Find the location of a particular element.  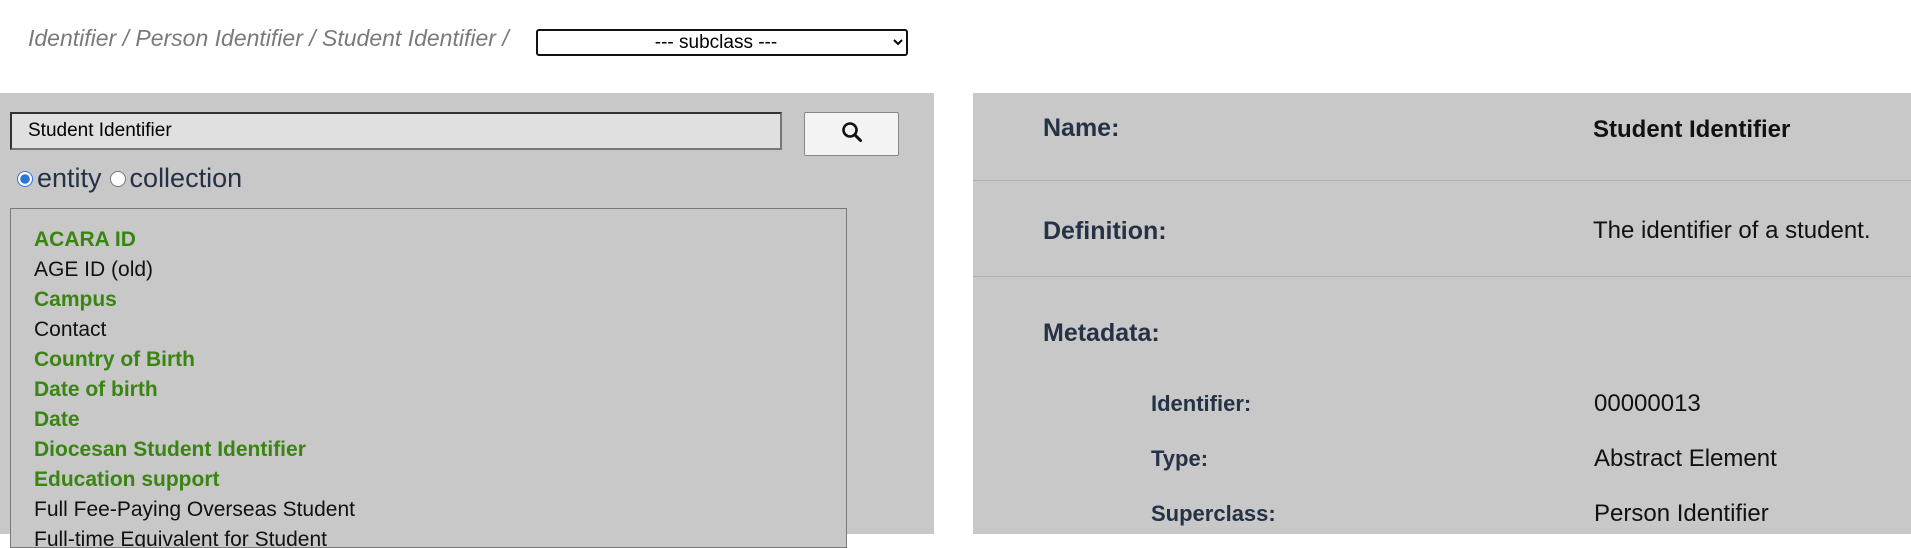

entity-list-item: Date is located at coordinates (440, 421).